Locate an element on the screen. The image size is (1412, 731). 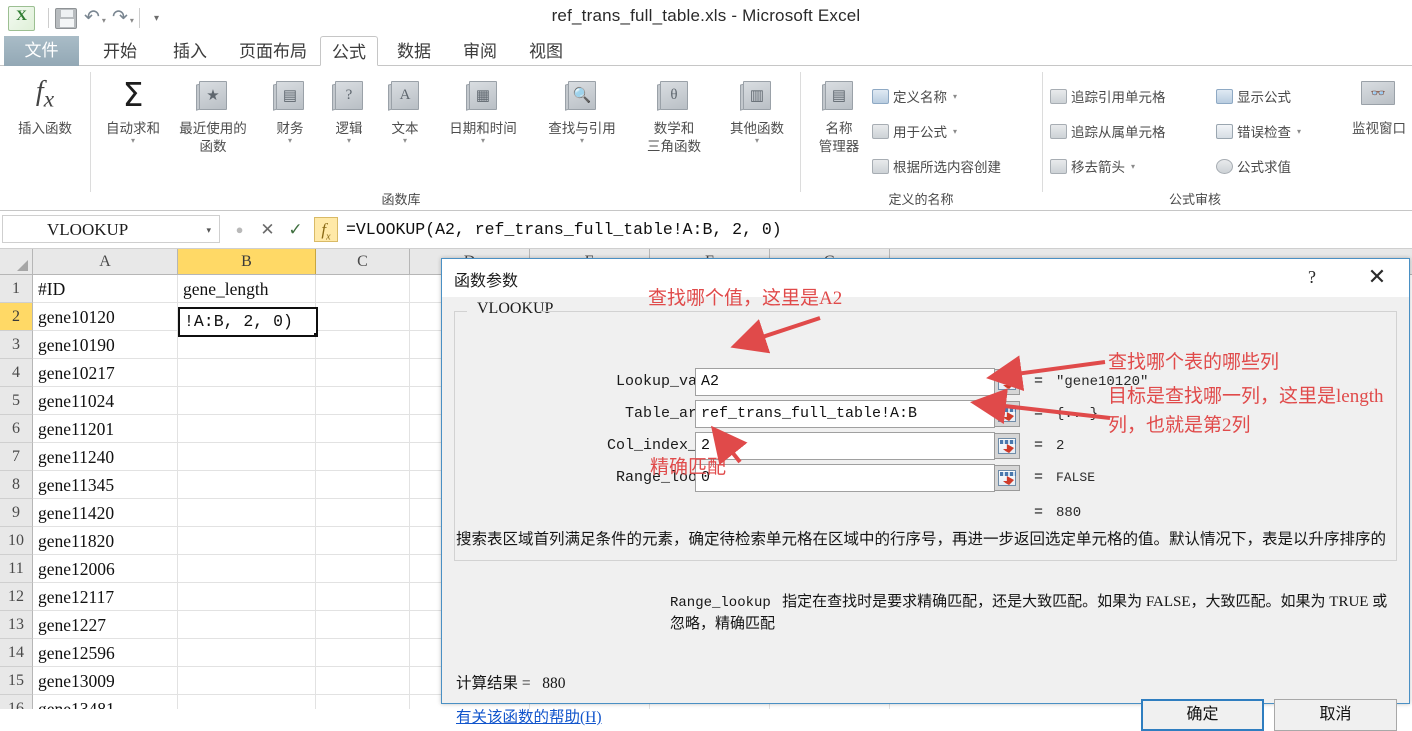
logical-button: ? 逻辑 ▾ is located at coordinates (349, 108).